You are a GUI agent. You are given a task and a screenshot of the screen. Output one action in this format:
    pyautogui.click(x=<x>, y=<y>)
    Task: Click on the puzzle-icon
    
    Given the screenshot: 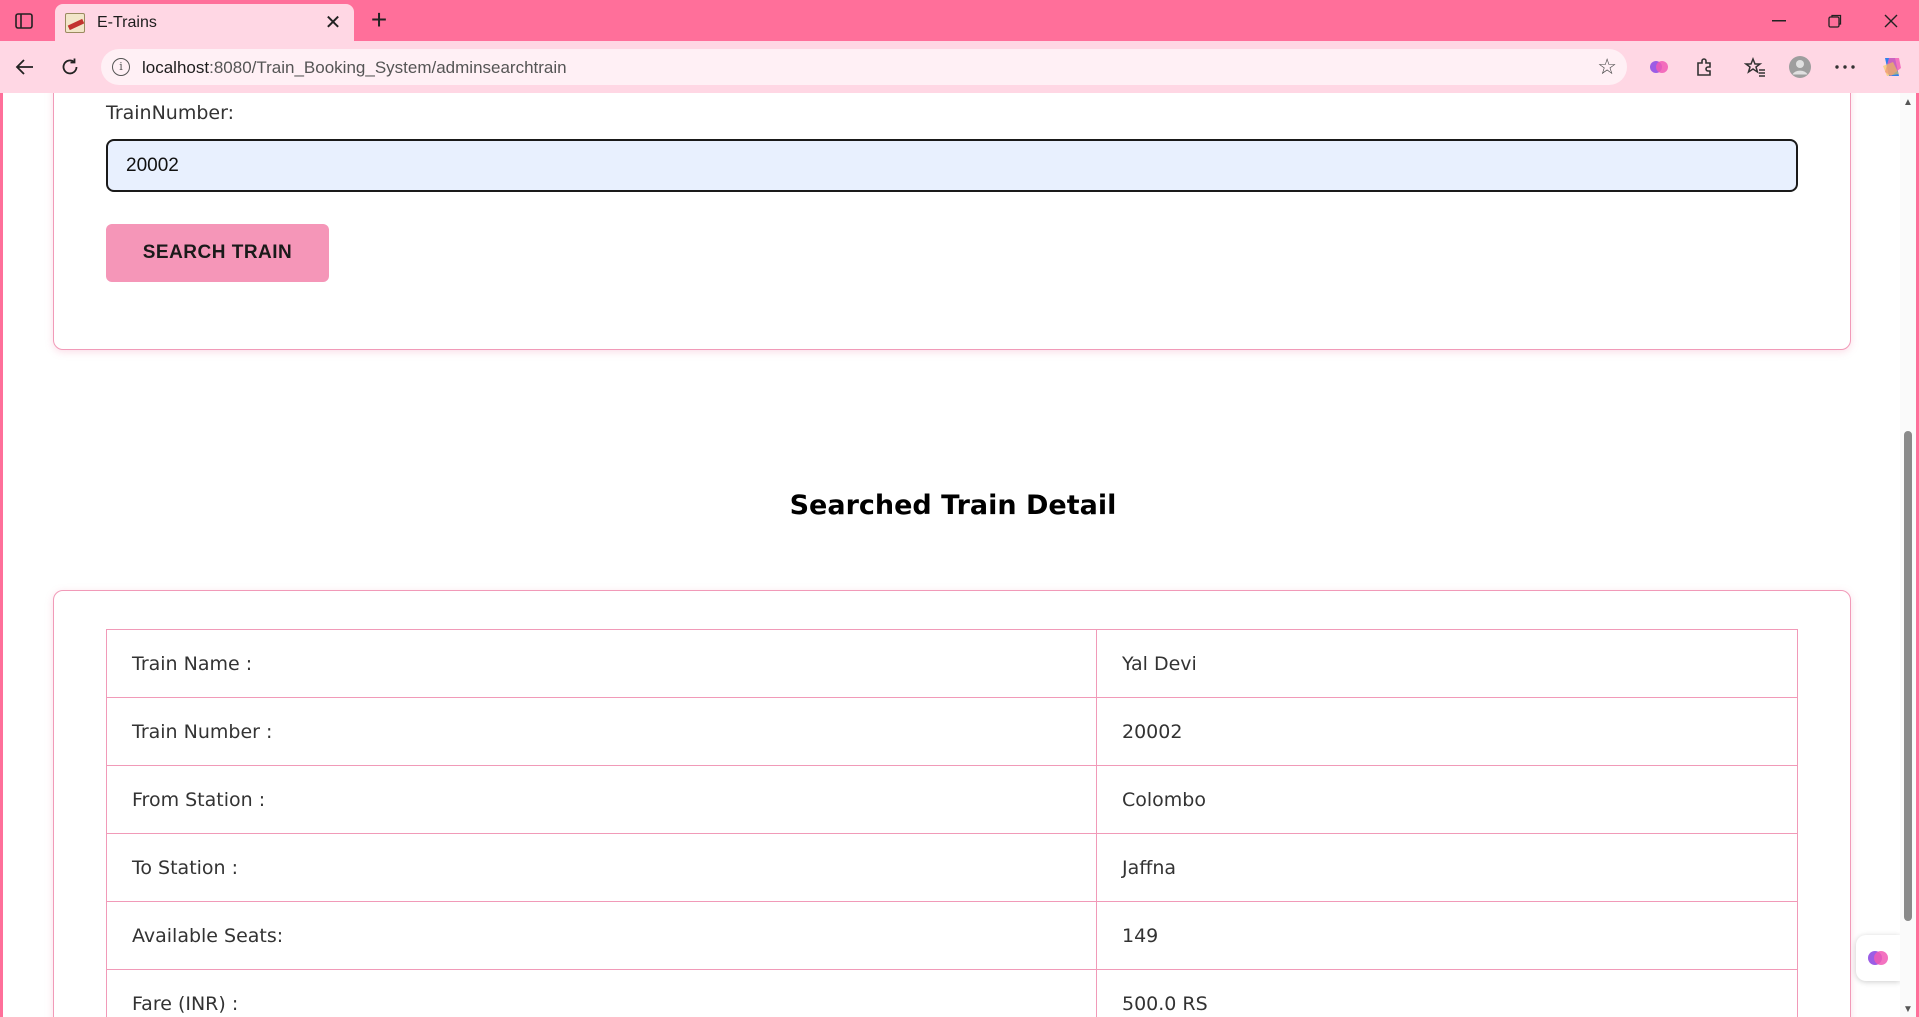 What is the action you would take?
    pyautogui.click(x=1704, y=67)
    